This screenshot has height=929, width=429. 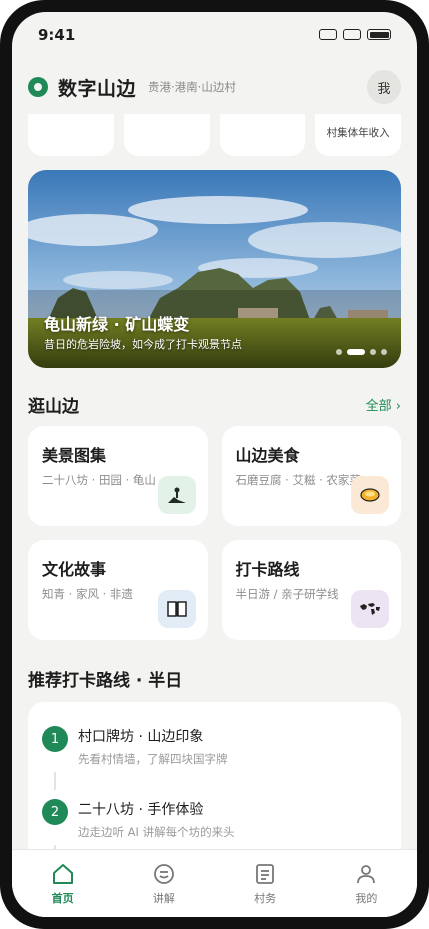 I want to click on tab-profile: 我的, so click(x=366, y=883).